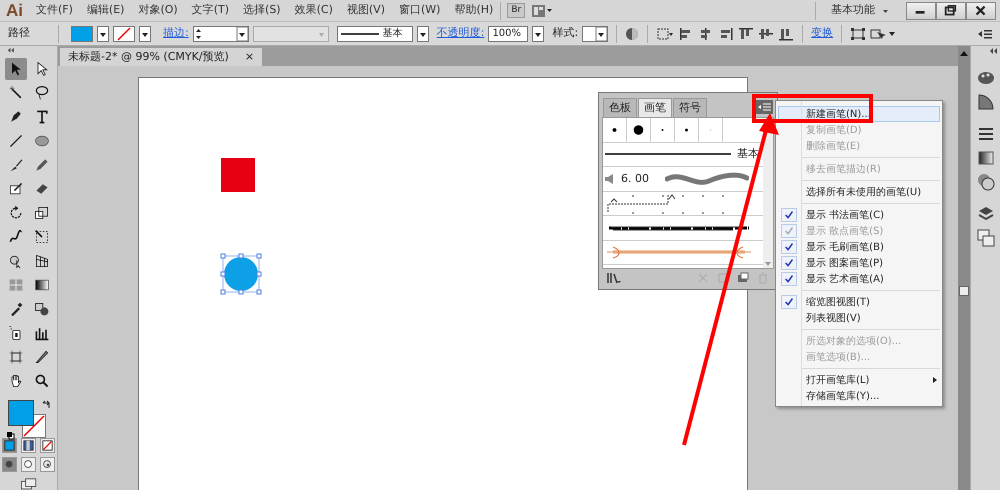 This screenshot has height=490, width=1000. I want to click on basic-brush-stroke, so click(668, 154).